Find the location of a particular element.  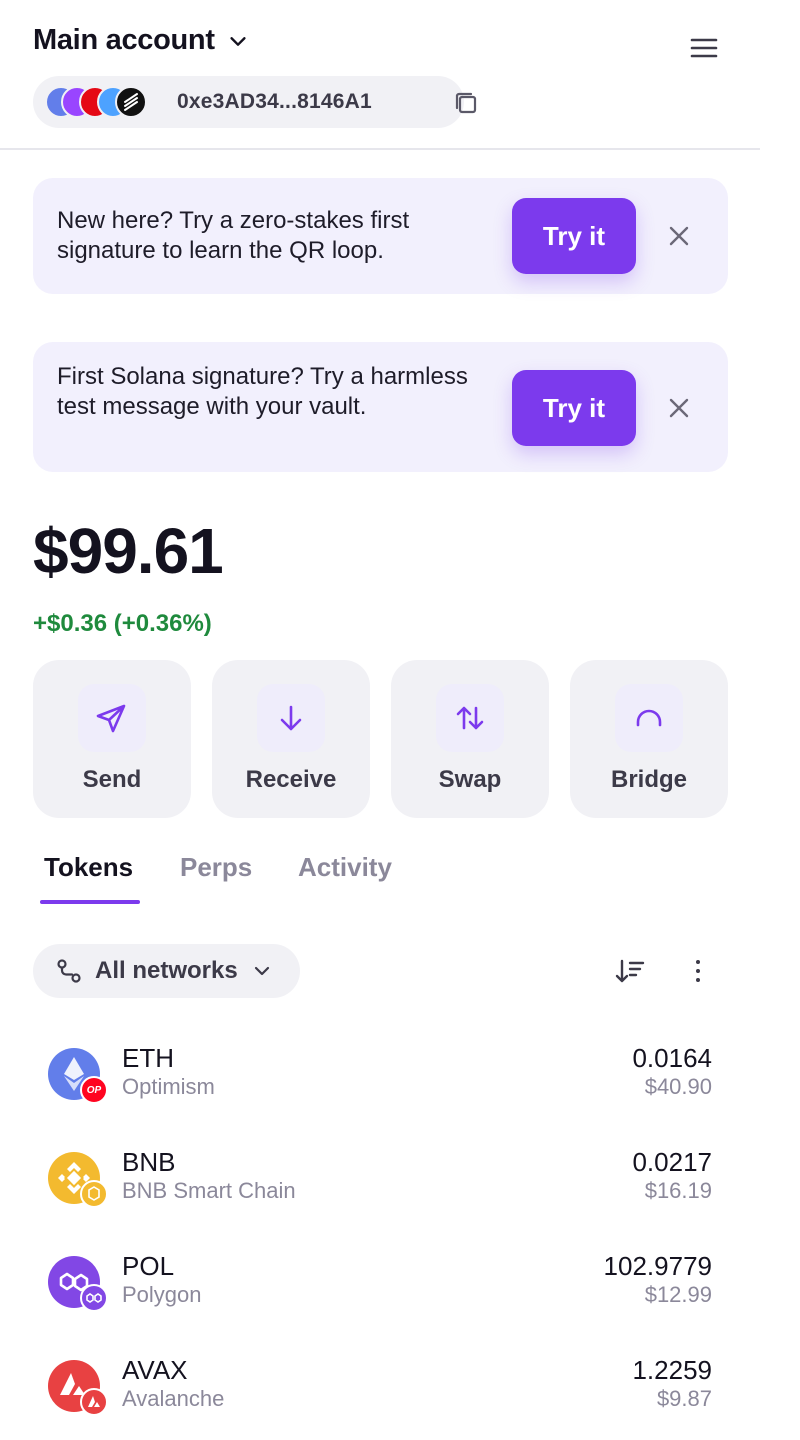

token-network: Optimism is located at coordinates (168, 1086).